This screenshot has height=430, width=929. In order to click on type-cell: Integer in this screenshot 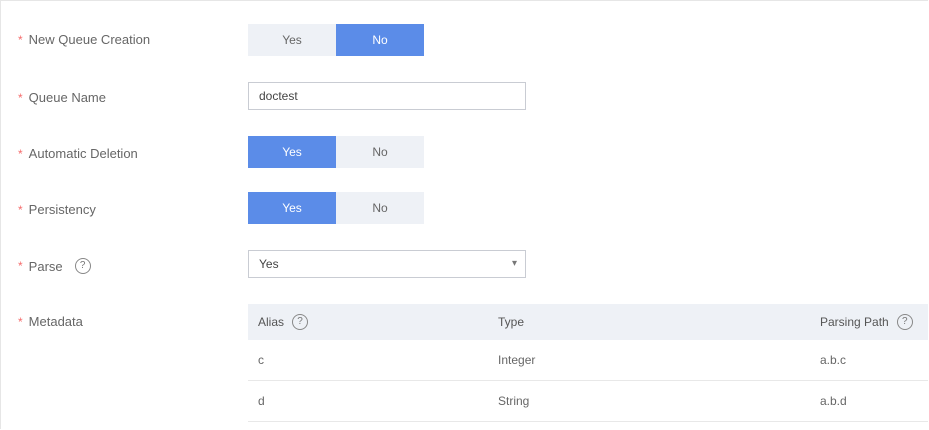, I will do `click(517, 360)`.